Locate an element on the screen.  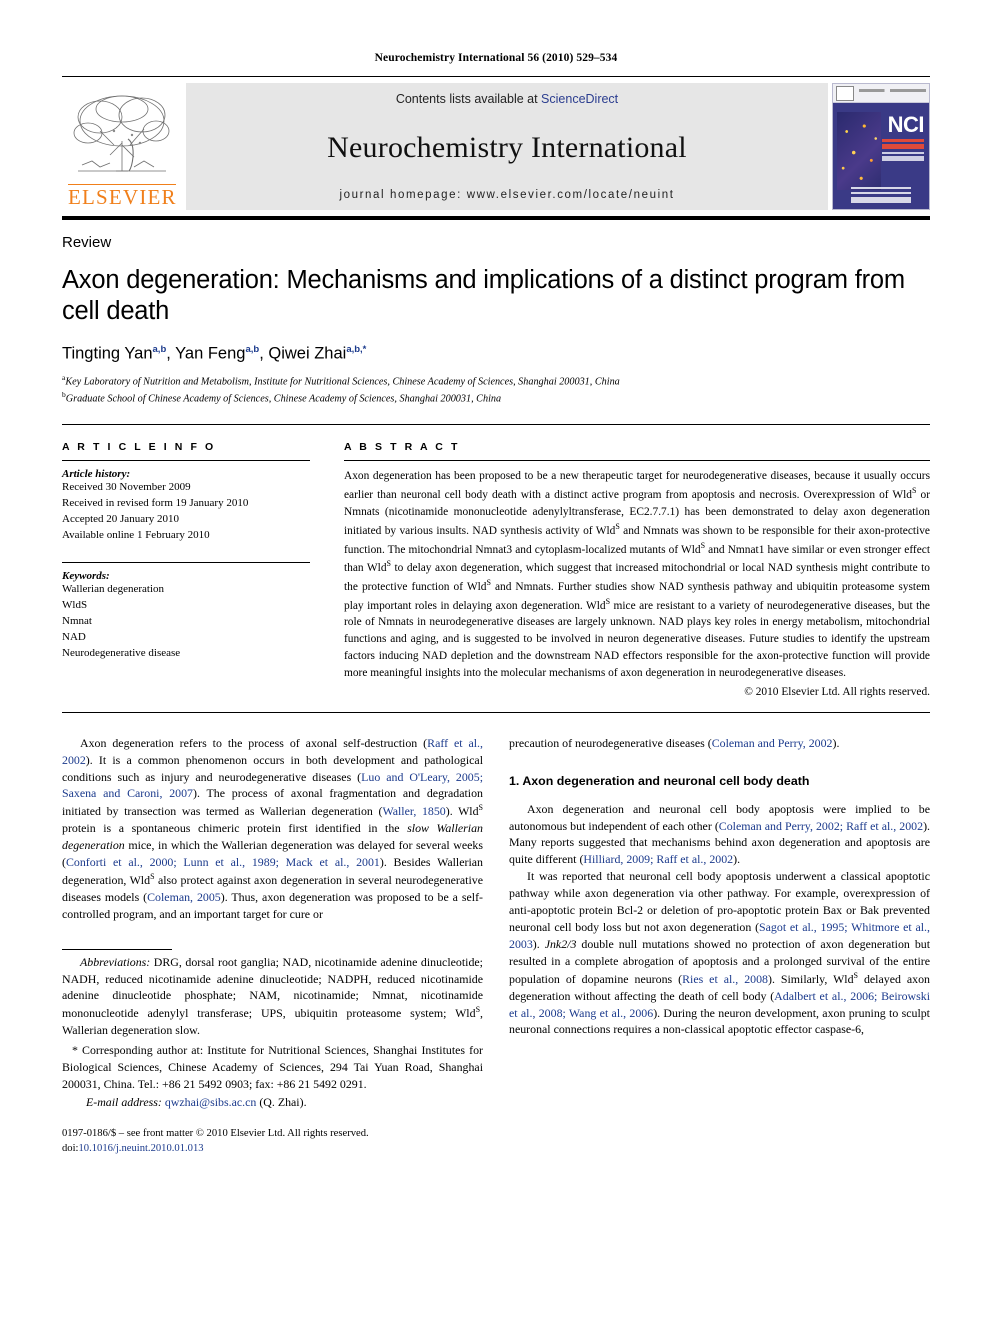
cover-elsevier-mark-icon is located at coordinates (845, 93).